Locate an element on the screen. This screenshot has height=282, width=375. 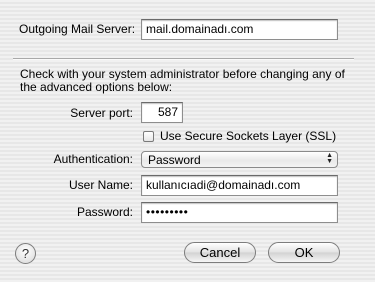
authentication-popup: Password ▲ ▼ is located at coordinates (239, 159).